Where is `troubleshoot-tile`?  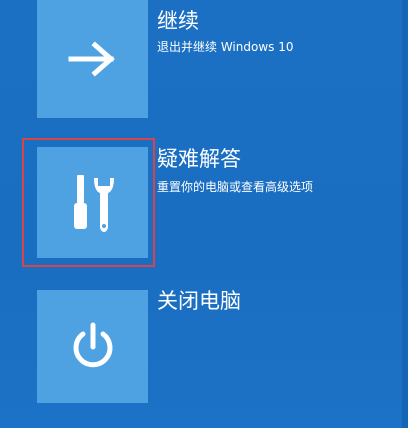 troubleshoot-tile is located at coordinates (92, 202).